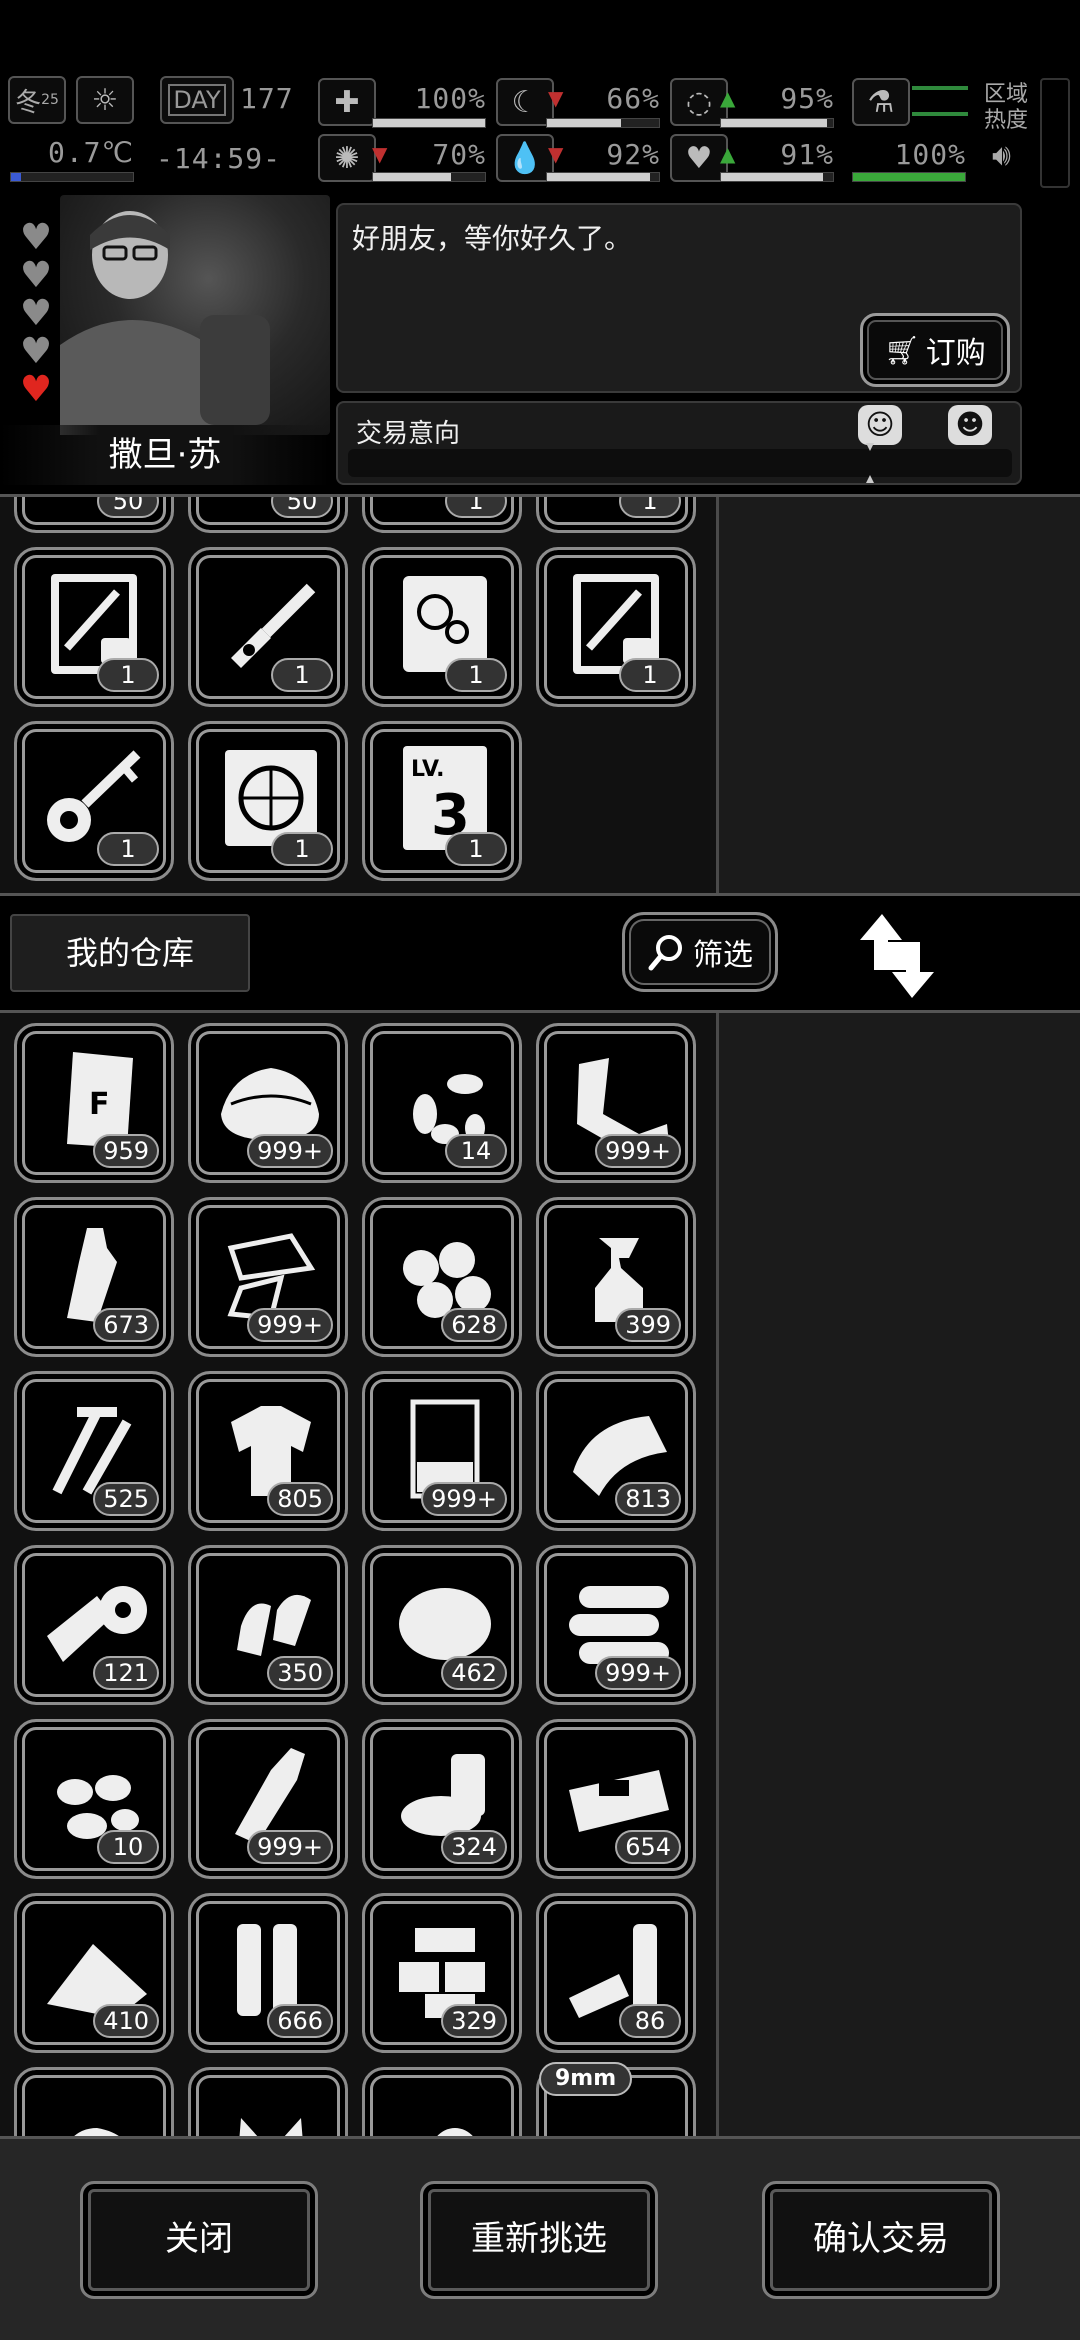  I want to click on item-count-badge: 399, so click(648, 1325).